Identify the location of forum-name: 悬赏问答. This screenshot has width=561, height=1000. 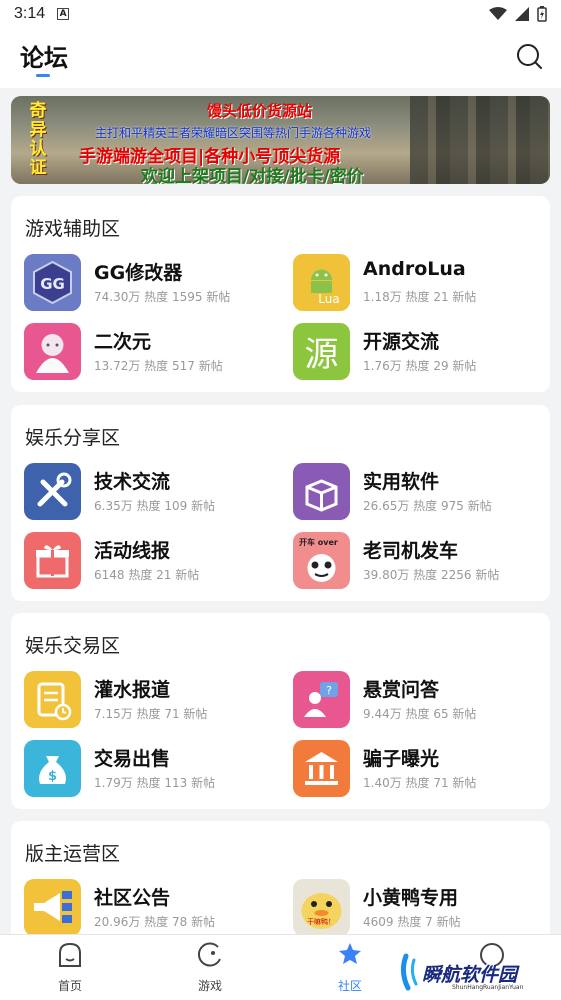
(401, 690).